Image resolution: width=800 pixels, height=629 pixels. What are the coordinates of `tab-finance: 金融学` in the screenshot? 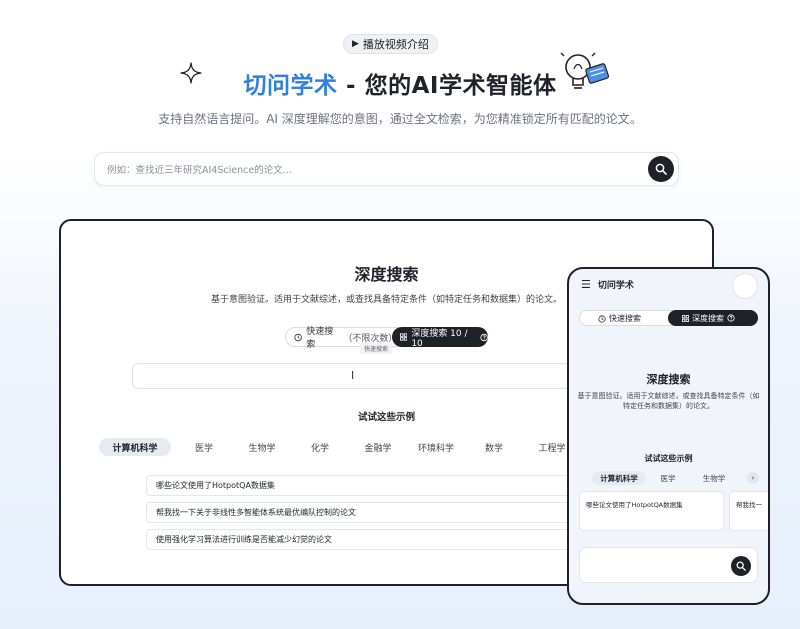 It's located at (378, 447).